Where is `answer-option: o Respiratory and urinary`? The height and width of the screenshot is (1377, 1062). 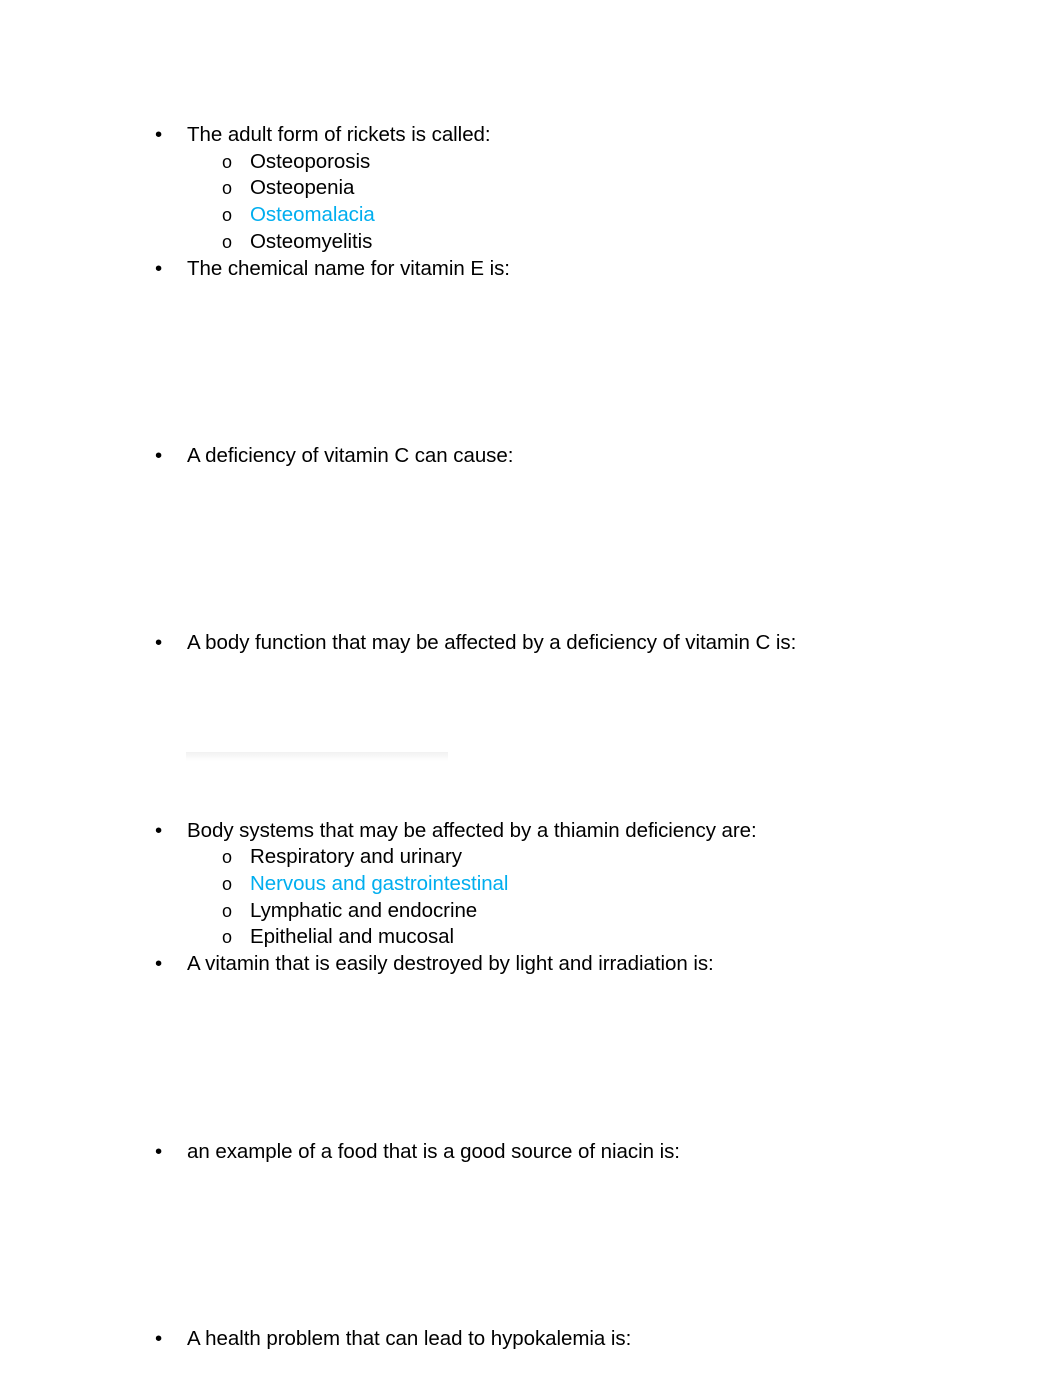
answer-option: o Respiratory and urinary is located at coordinates (624, 857).